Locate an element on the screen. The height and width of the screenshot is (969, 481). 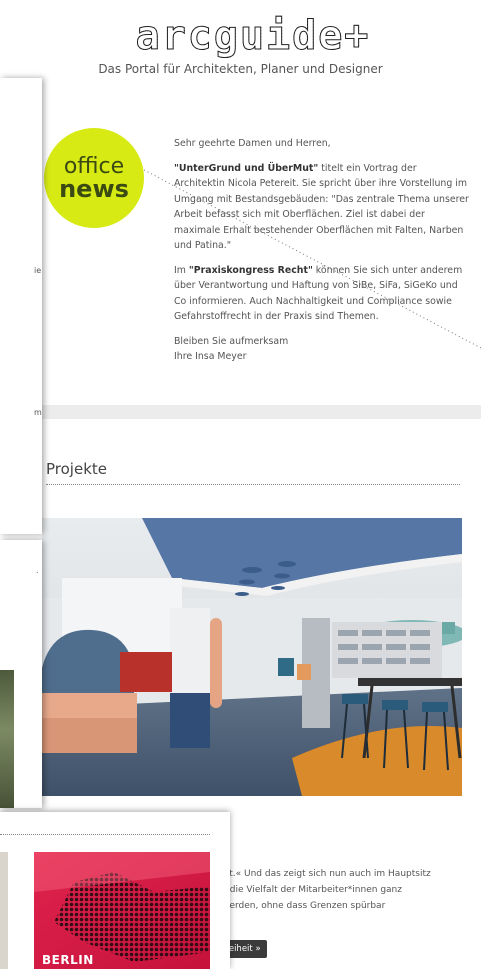
panel-fragment-text: ie is located at coordinates (38, 270).